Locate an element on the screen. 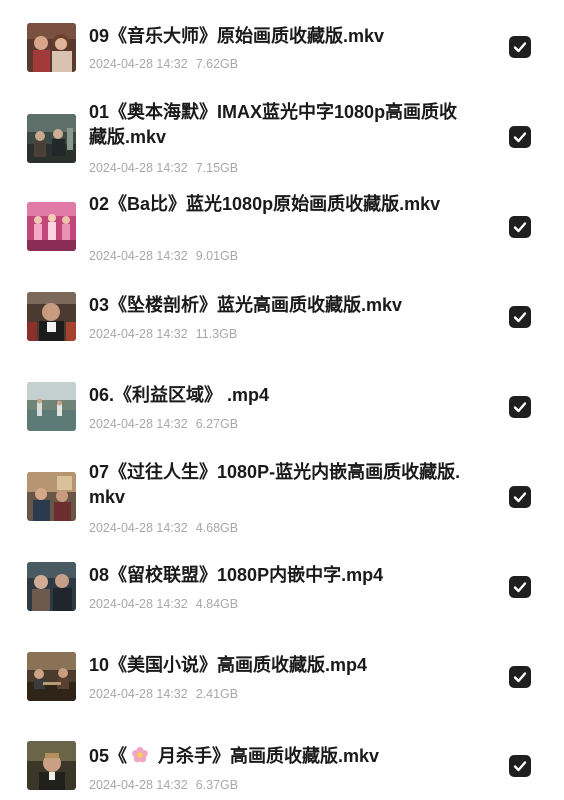  file-name: 07《过往人生》1080P-蓝光内嵌高画质收藏版.mkv is located at coordinates (275, 484).